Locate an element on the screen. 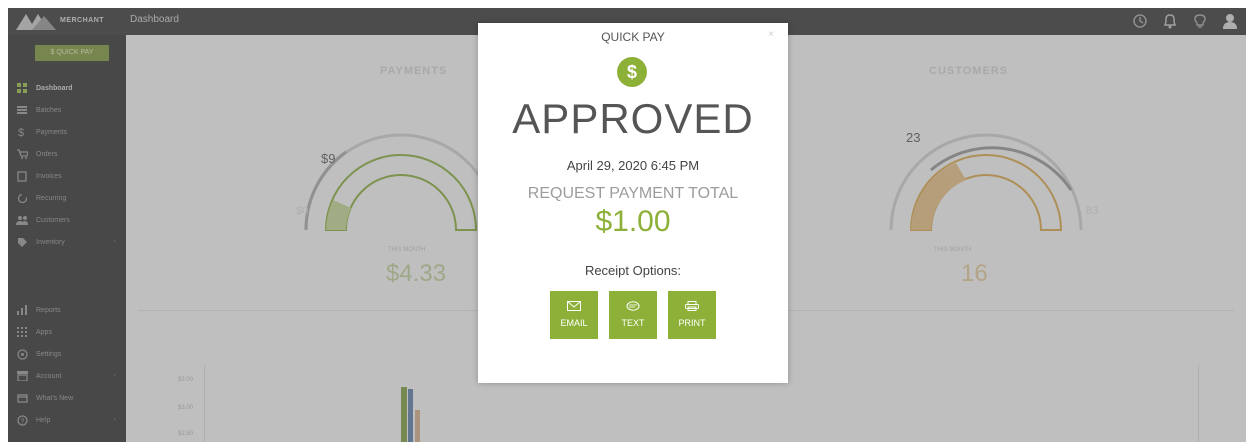 The width and height of the screenshot is (1254, 442). email-receipt-button: EMAIL is located at coordinates (574, 315).